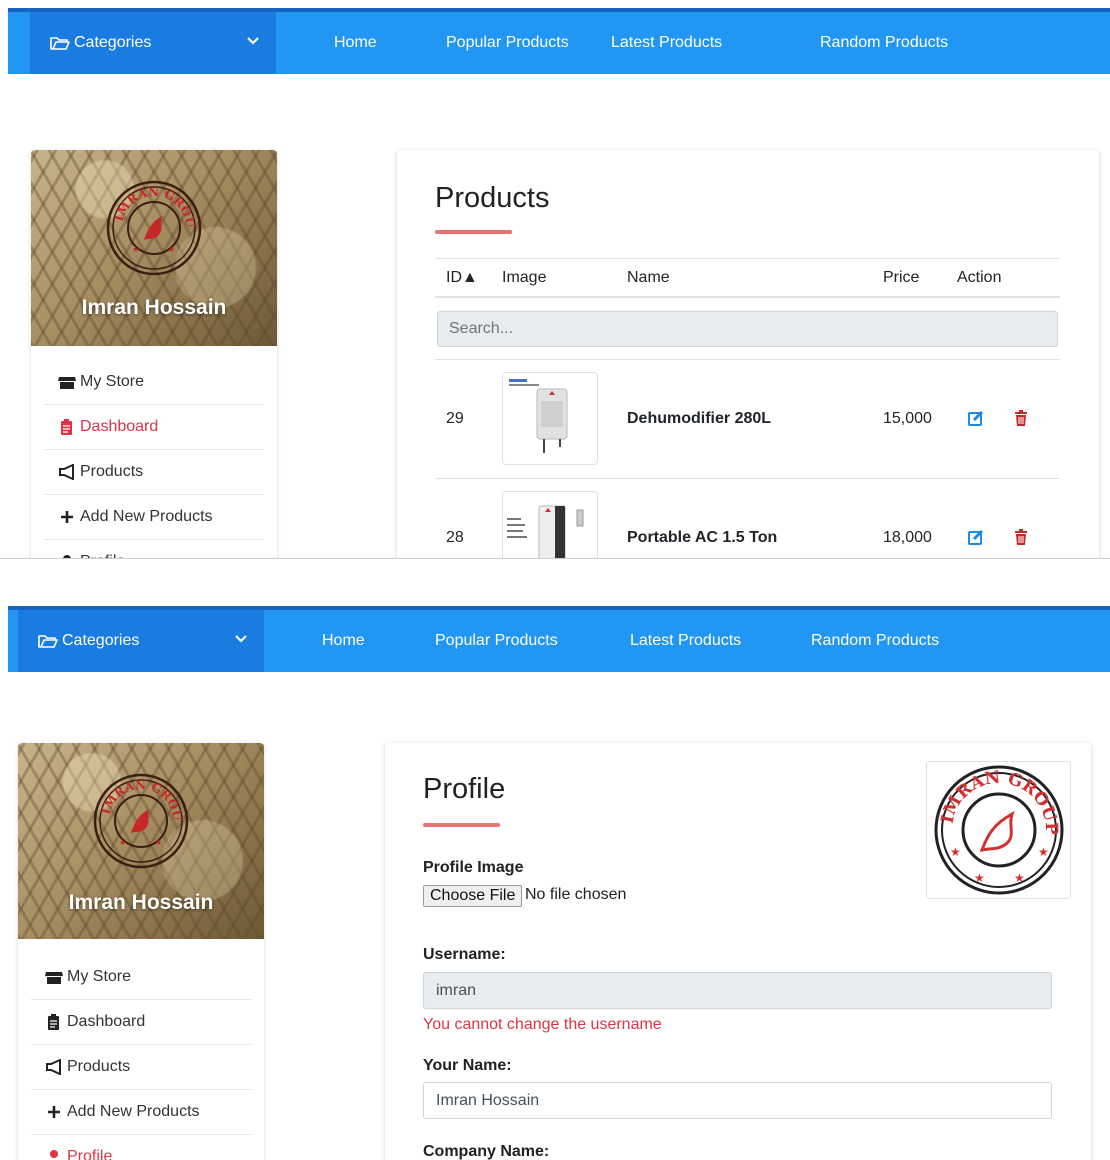 The image size is (1110, 1160). Describe the element at coordinates (90, 1154) in the screenshot. I see `sidebar-item-label: Profile` at that location.